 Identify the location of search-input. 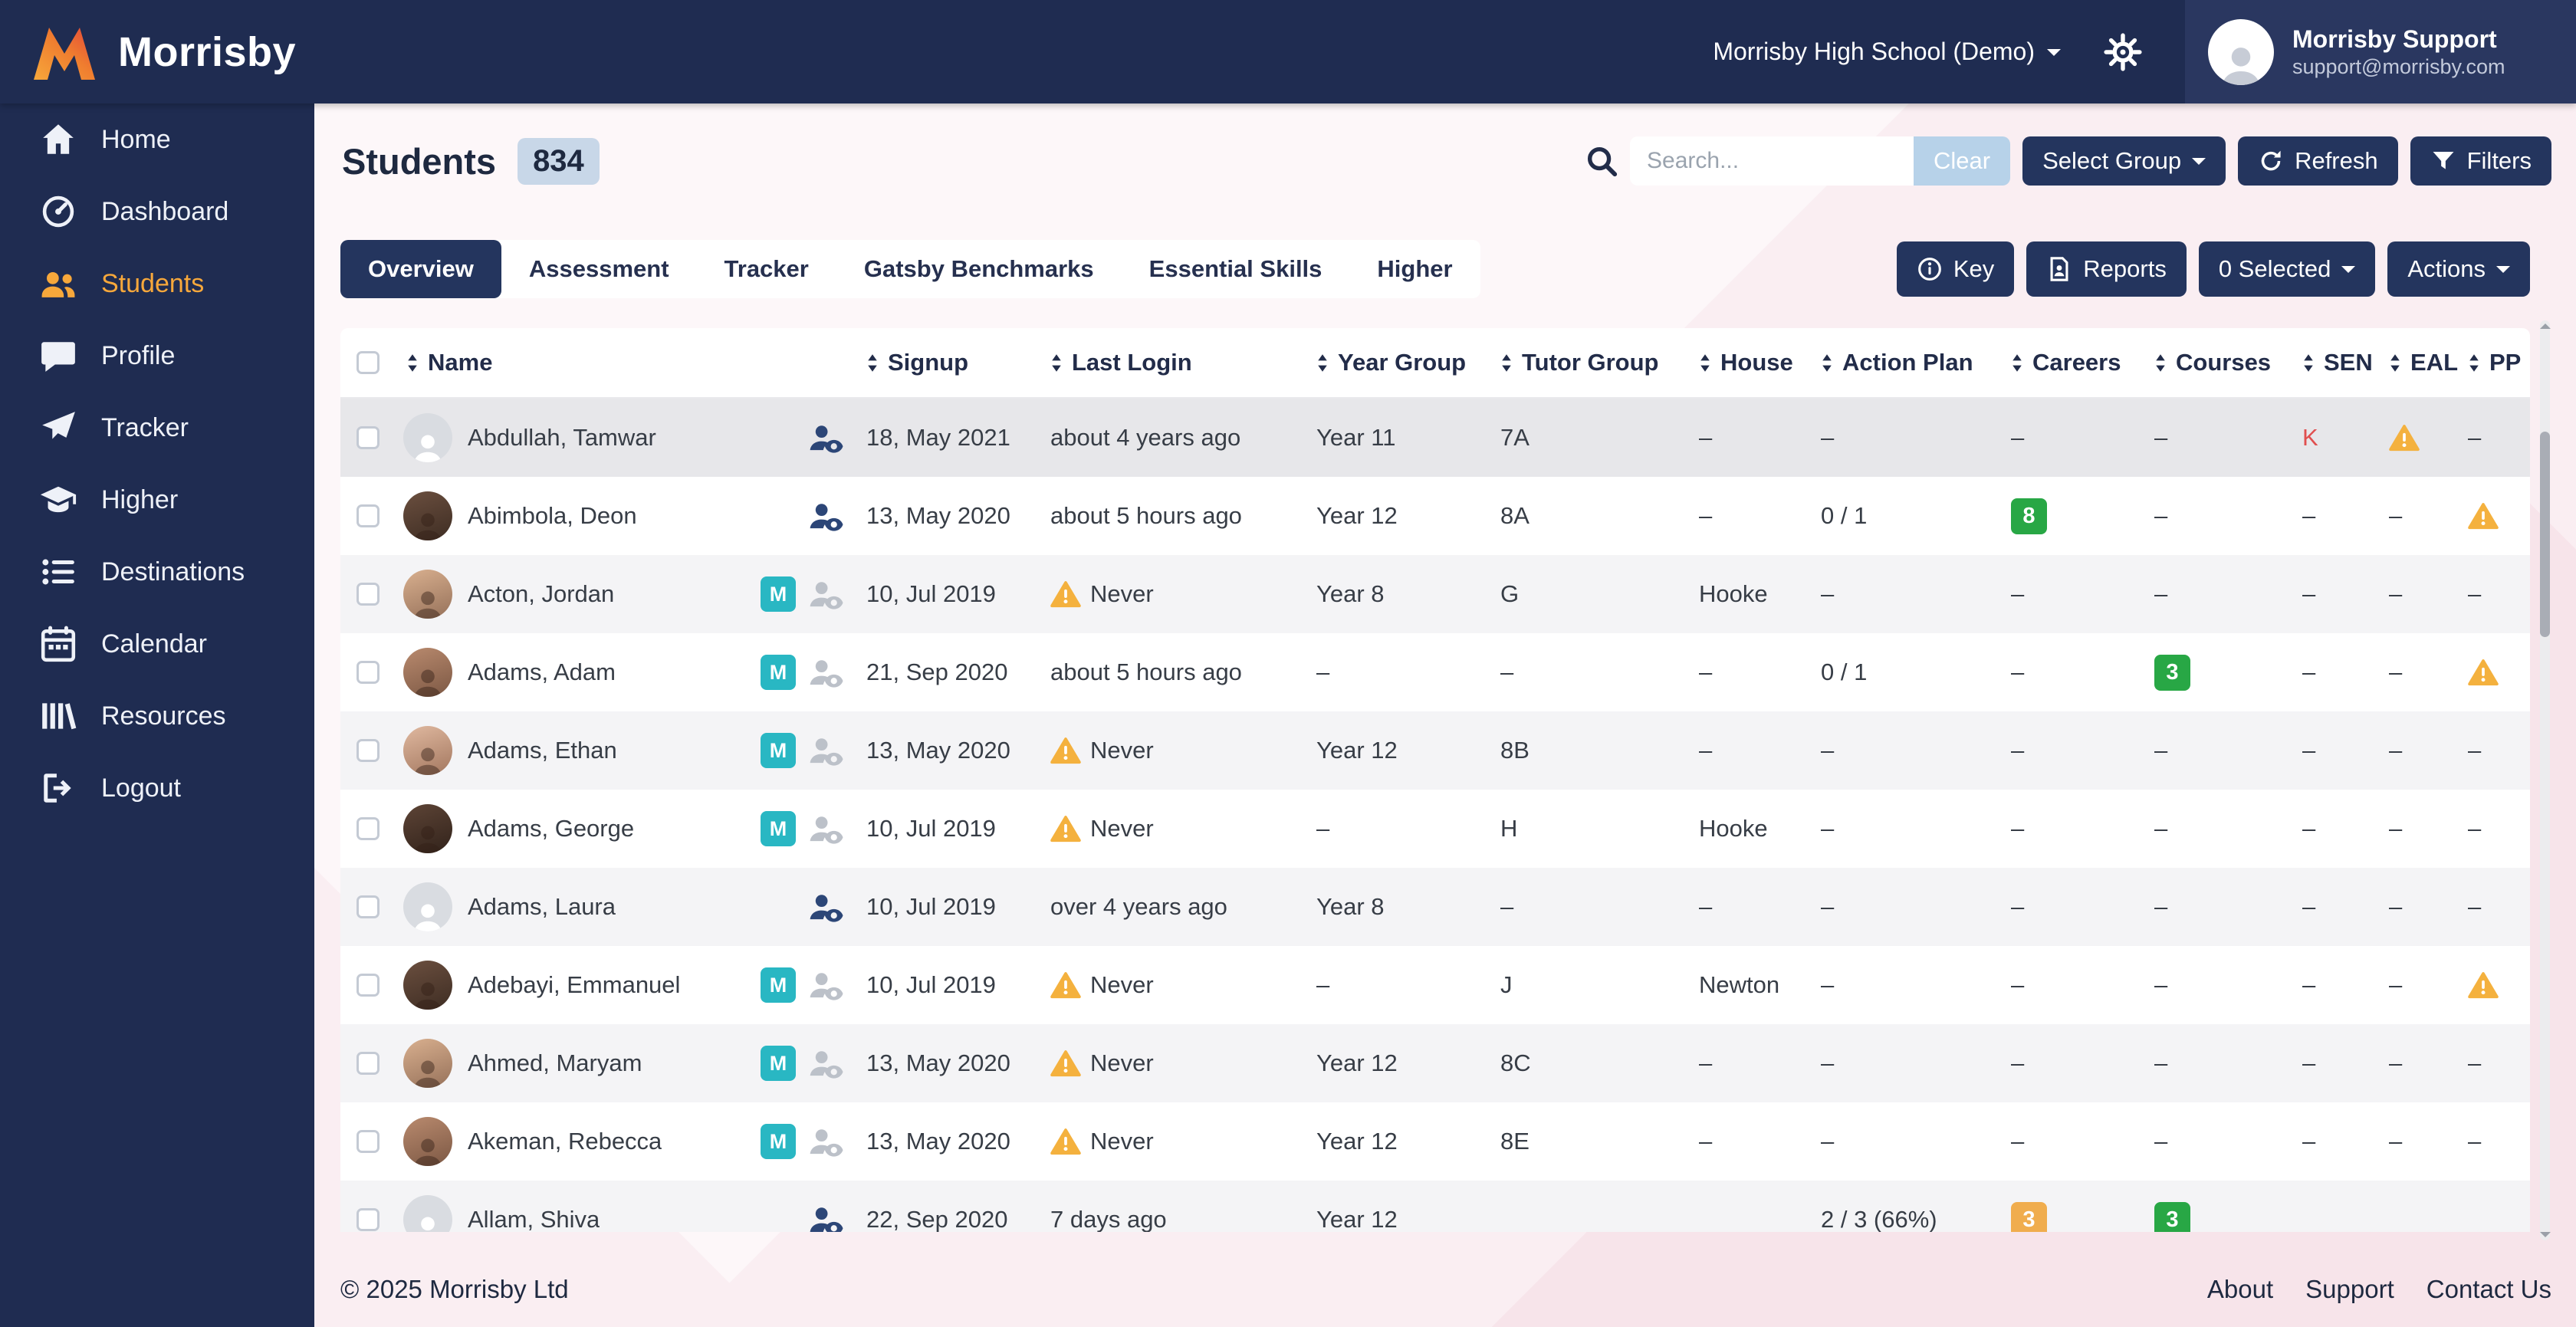
(1772, 161).